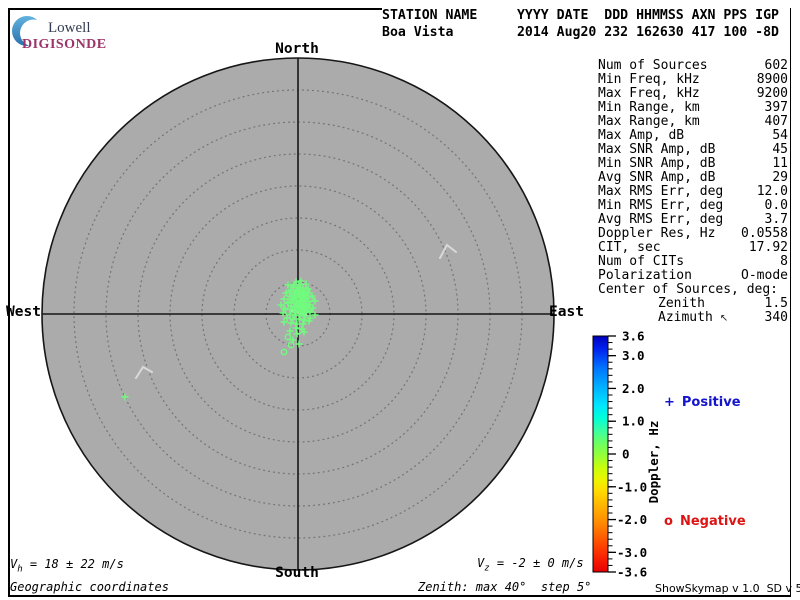 The image size is (800, 600). I want to click on logo-lowell-text: Lowell, so click(69, 28).